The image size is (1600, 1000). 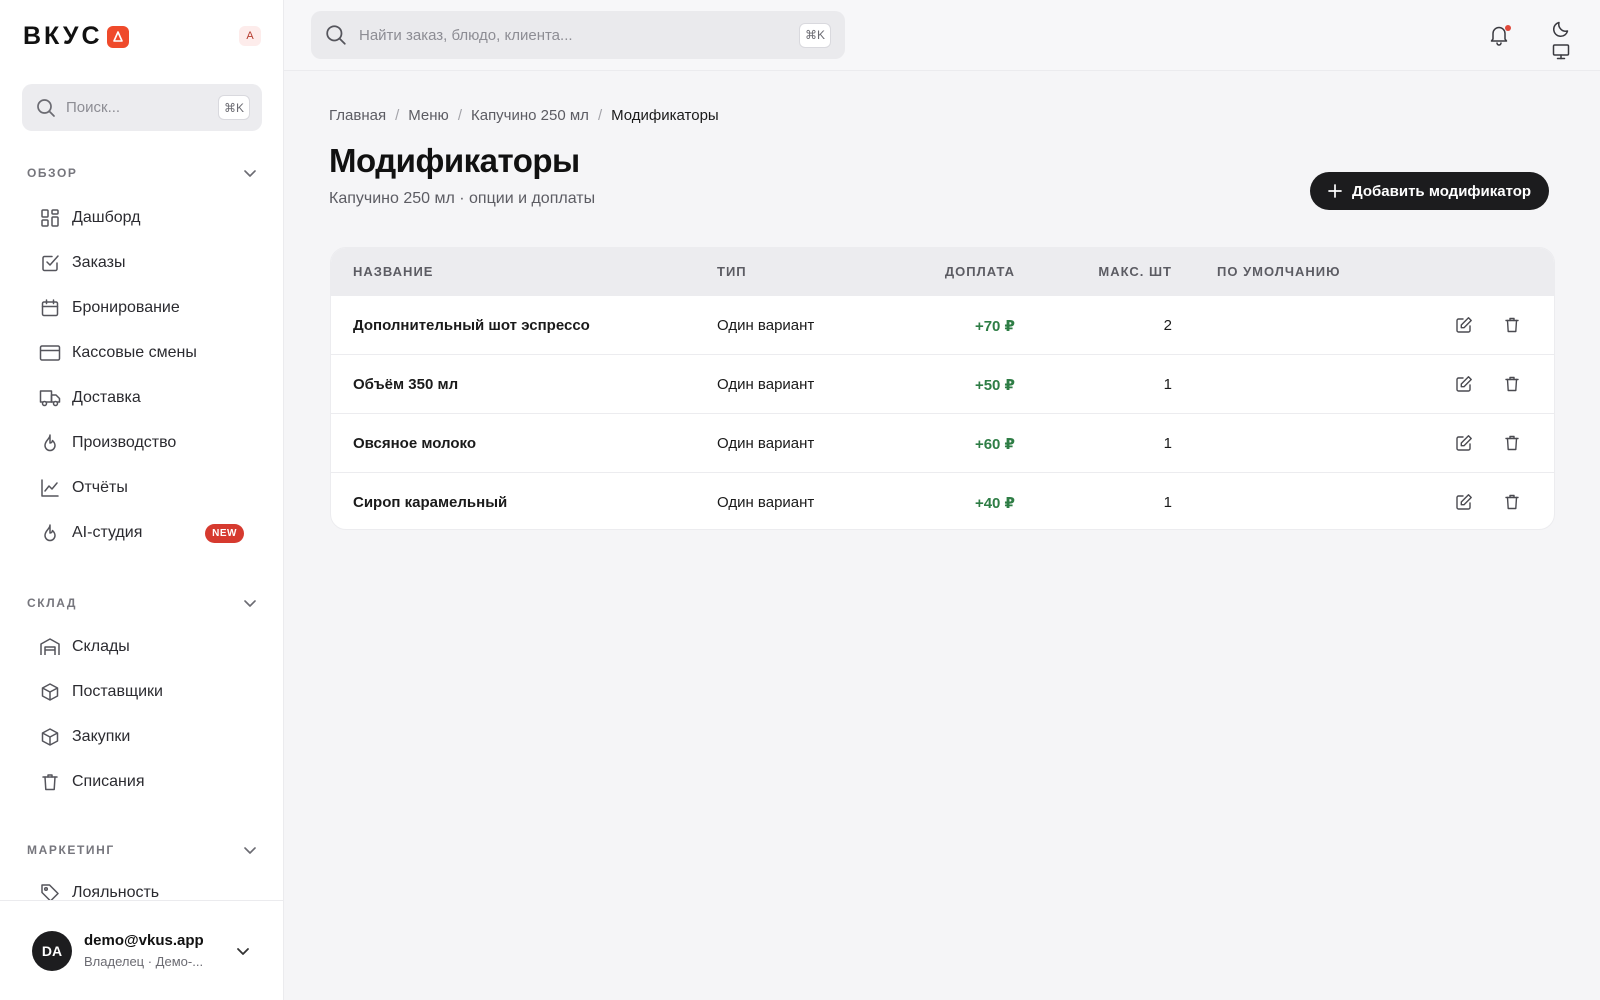 I want to click on sidebar-item-reports: Отчёты, so click(x=143, y=488).